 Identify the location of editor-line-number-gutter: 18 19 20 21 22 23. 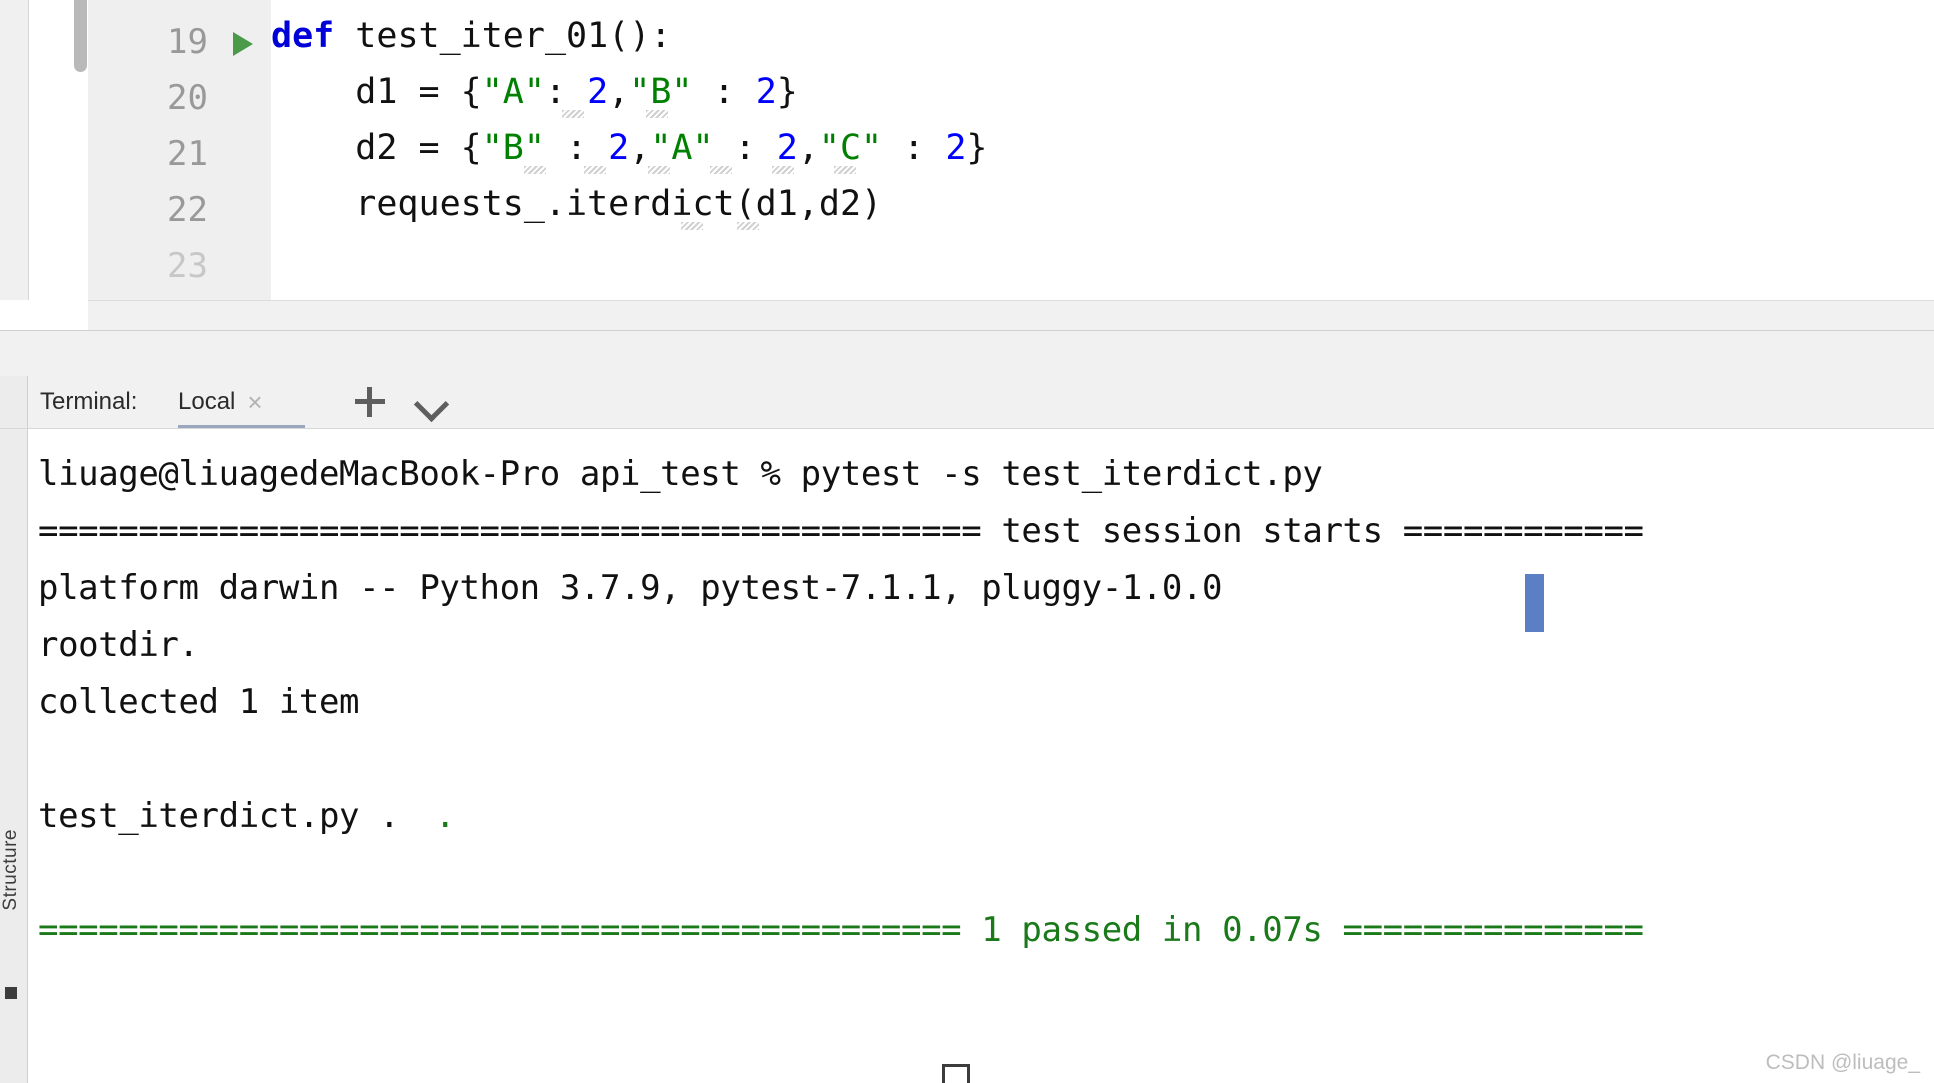
(199, 165).